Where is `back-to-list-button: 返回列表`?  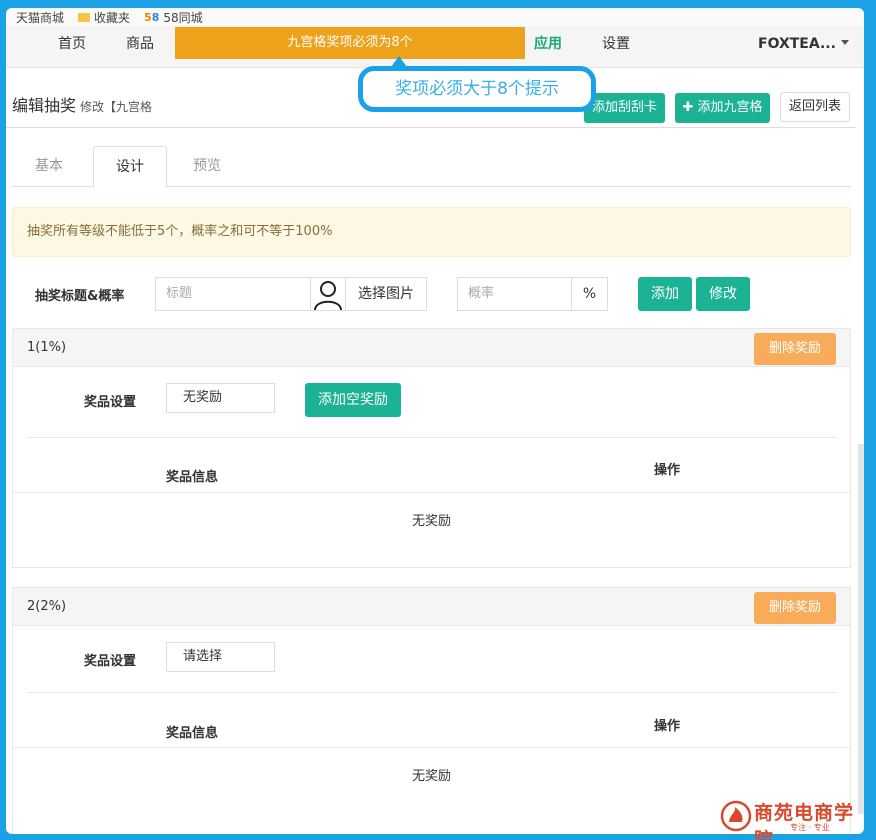
back-to-list-button: 返回列表 is located at coordinates (815, 107).